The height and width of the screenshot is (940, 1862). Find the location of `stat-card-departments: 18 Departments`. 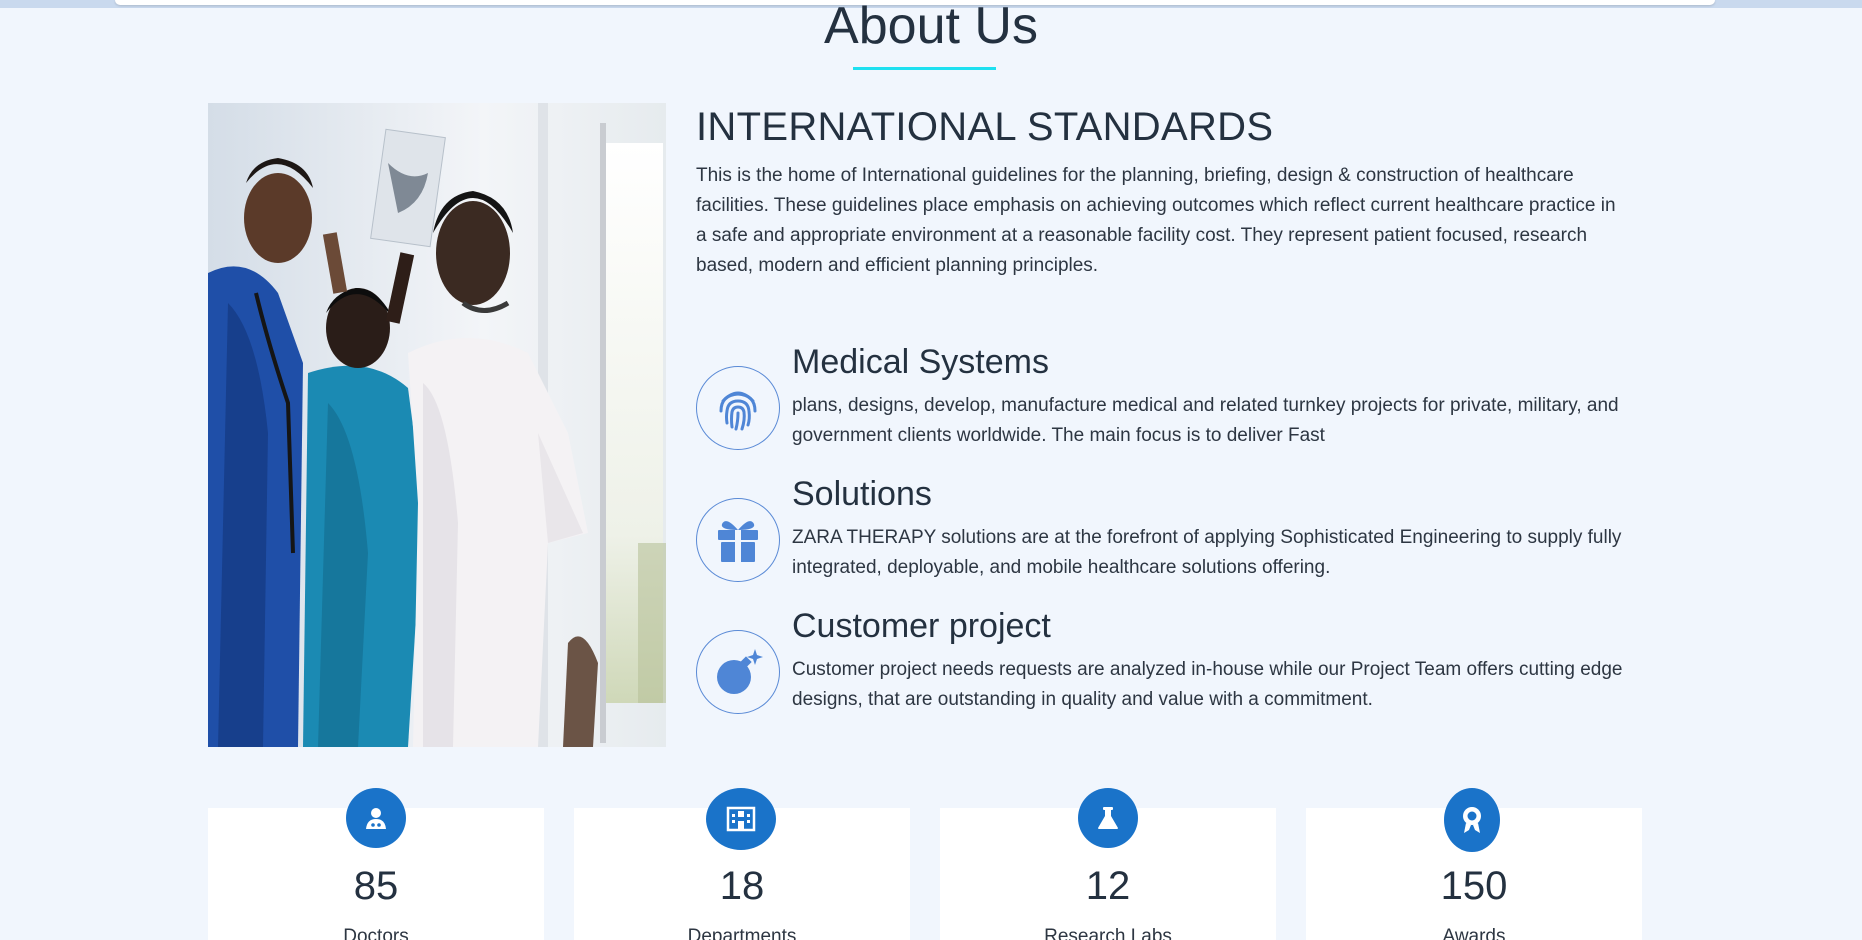

stat-card-departments: 18 Departments is located at coordinates (742, 864).